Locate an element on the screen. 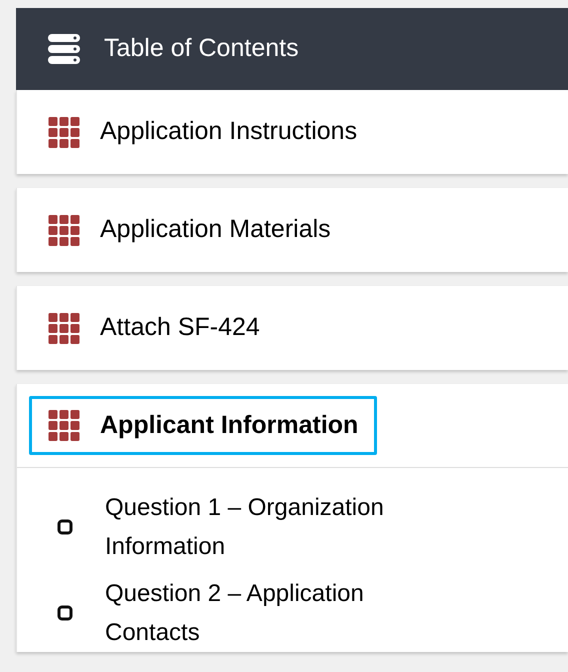 This screenshot has width=568, height=672. section-link: Applicant Information is located at coordinates (203, 426).